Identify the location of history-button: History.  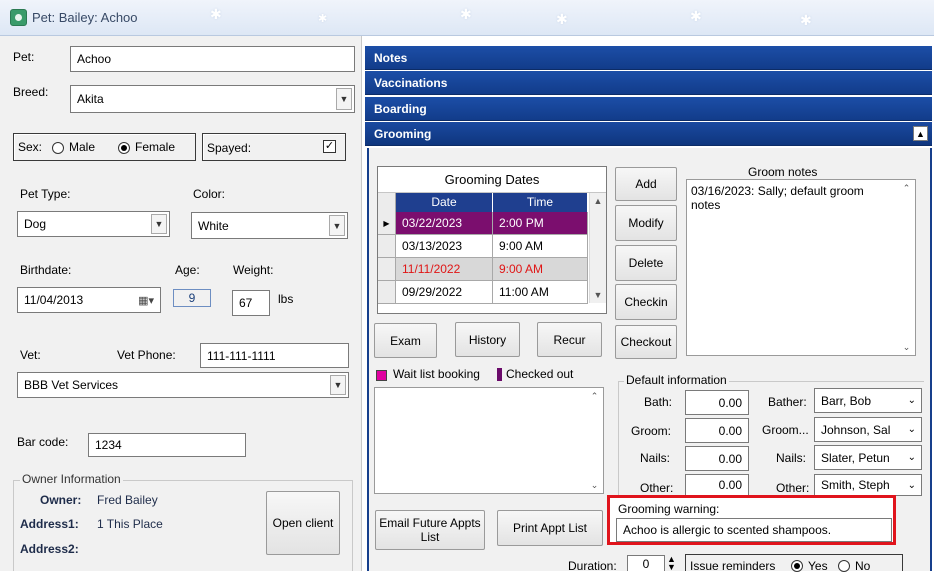
(487, 339).